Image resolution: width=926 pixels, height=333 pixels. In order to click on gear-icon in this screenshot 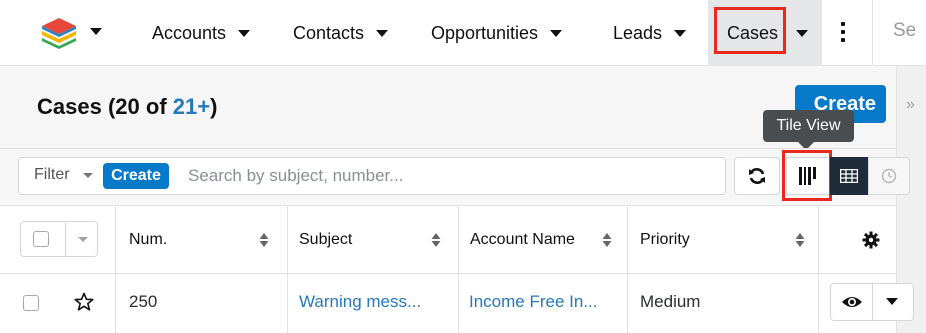, I will do `click(871, 240)`.